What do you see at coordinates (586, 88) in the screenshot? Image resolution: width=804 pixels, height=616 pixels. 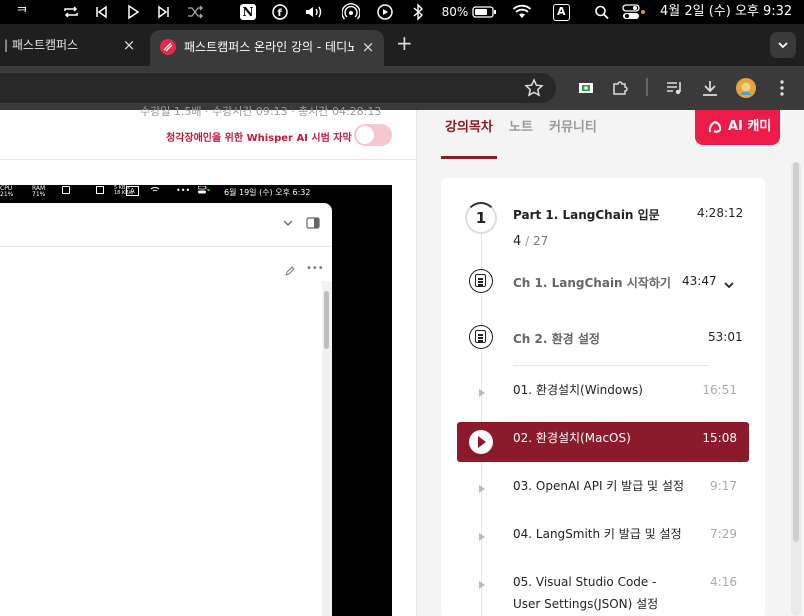 I see `extension-icon` at bounding box center [586, 88].